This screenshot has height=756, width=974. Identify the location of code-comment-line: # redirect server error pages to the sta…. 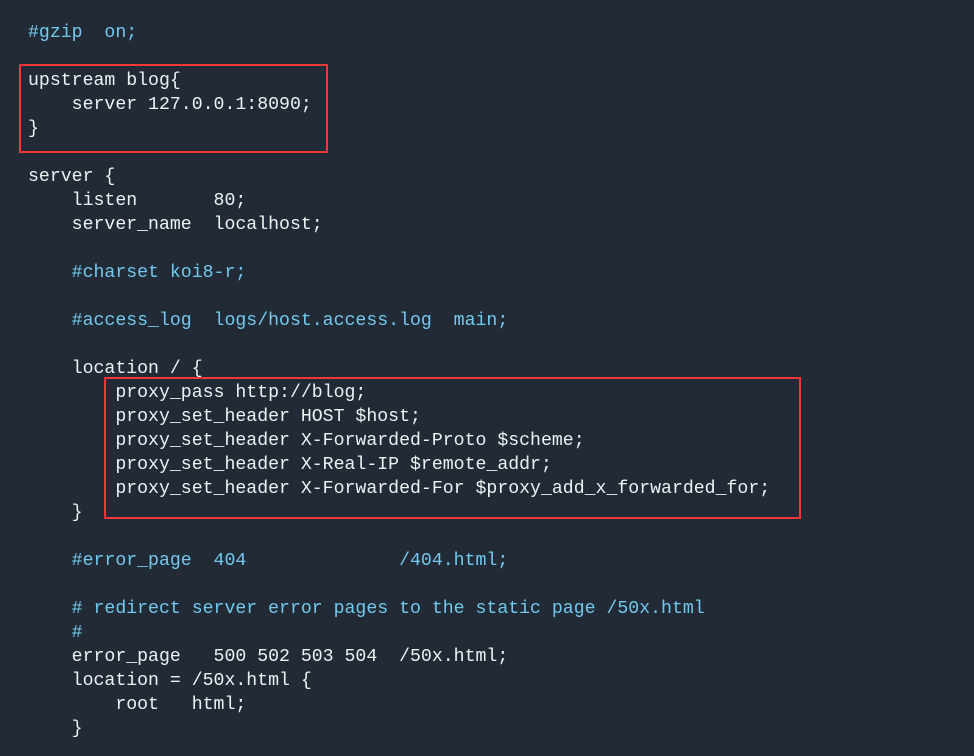
(366, 609).